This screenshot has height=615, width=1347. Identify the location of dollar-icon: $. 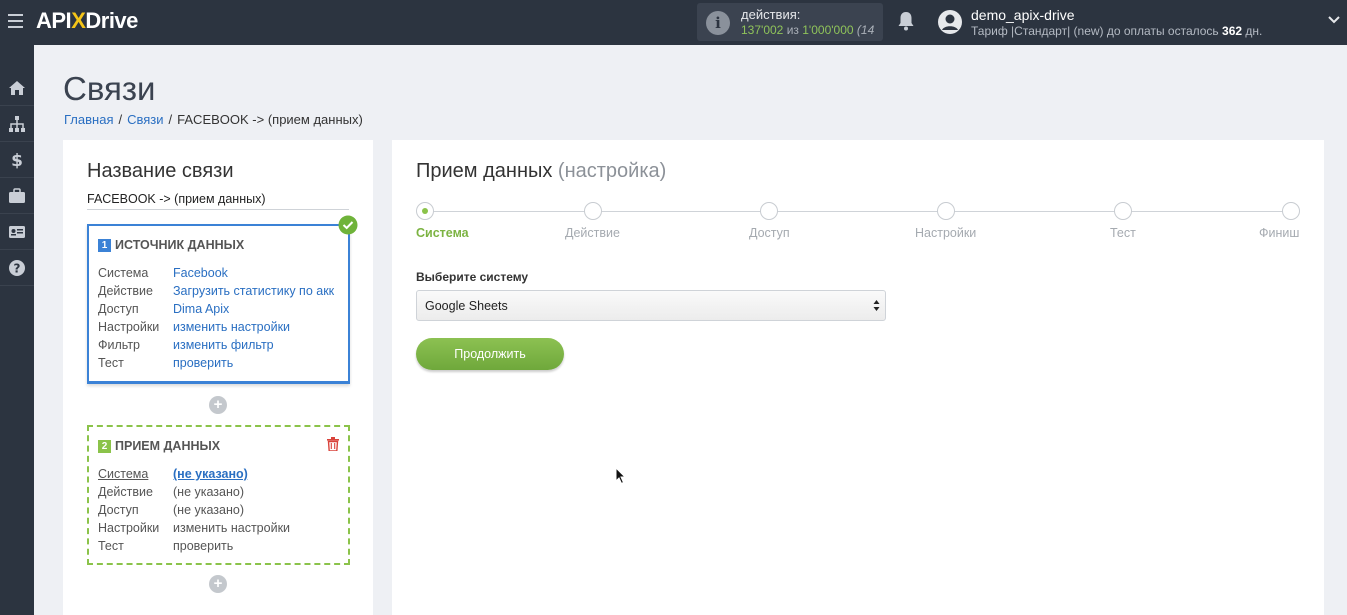
(17, 160).